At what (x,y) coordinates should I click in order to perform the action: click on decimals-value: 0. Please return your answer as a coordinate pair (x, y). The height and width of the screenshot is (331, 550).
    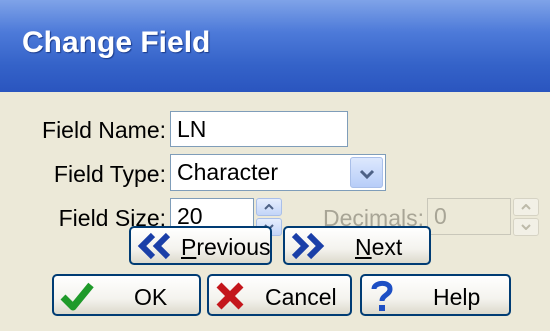
    Looking at the image, I should click on (440, 216).